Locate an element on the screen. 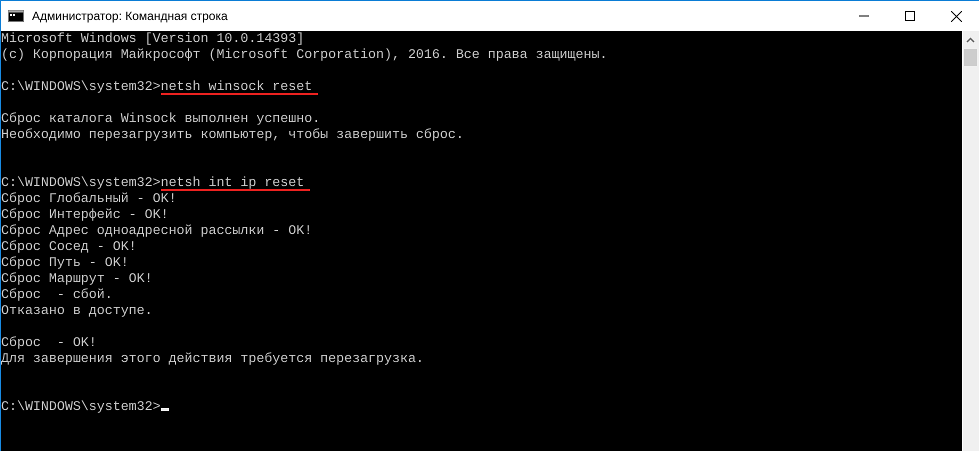 This screenshot has width=979, height=451. output-line: Для завершения этого действия требуется перезагрузка. is located at coordinates (212, 359).